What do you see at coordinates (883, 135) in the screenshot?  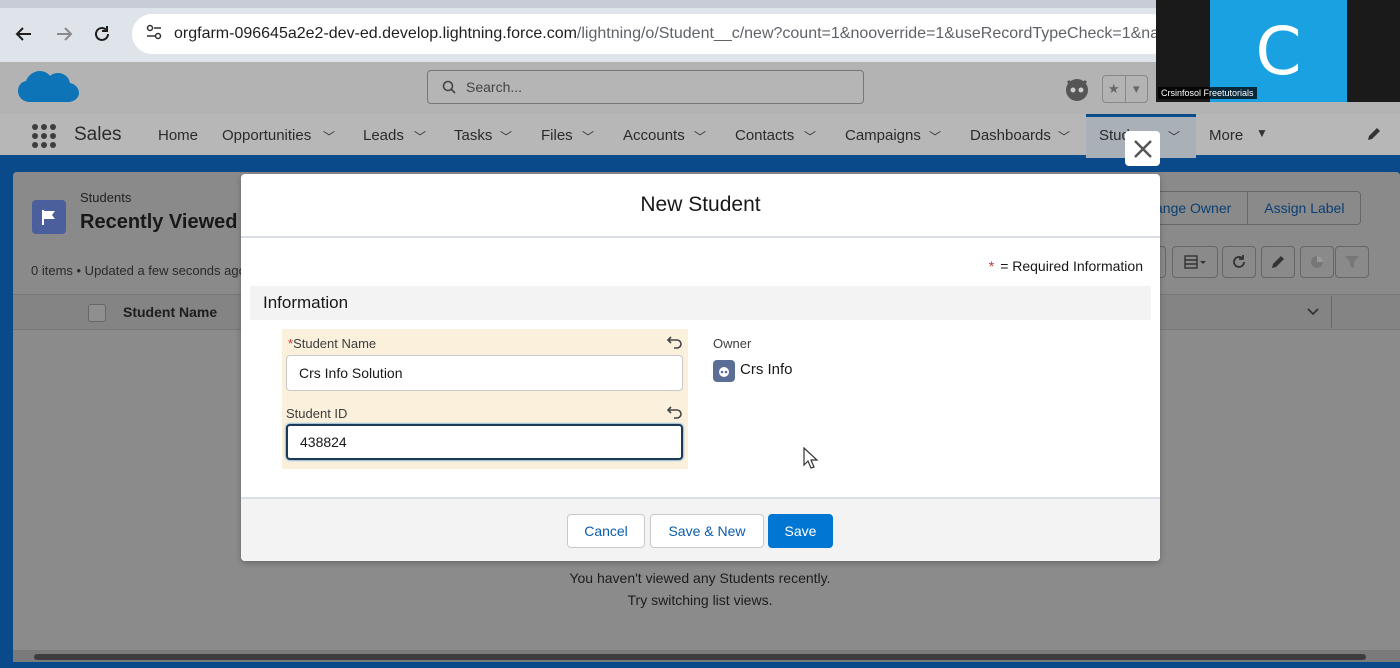 I see `nav-item-campaigns: Campaigns` at bounding box center [883, 135].